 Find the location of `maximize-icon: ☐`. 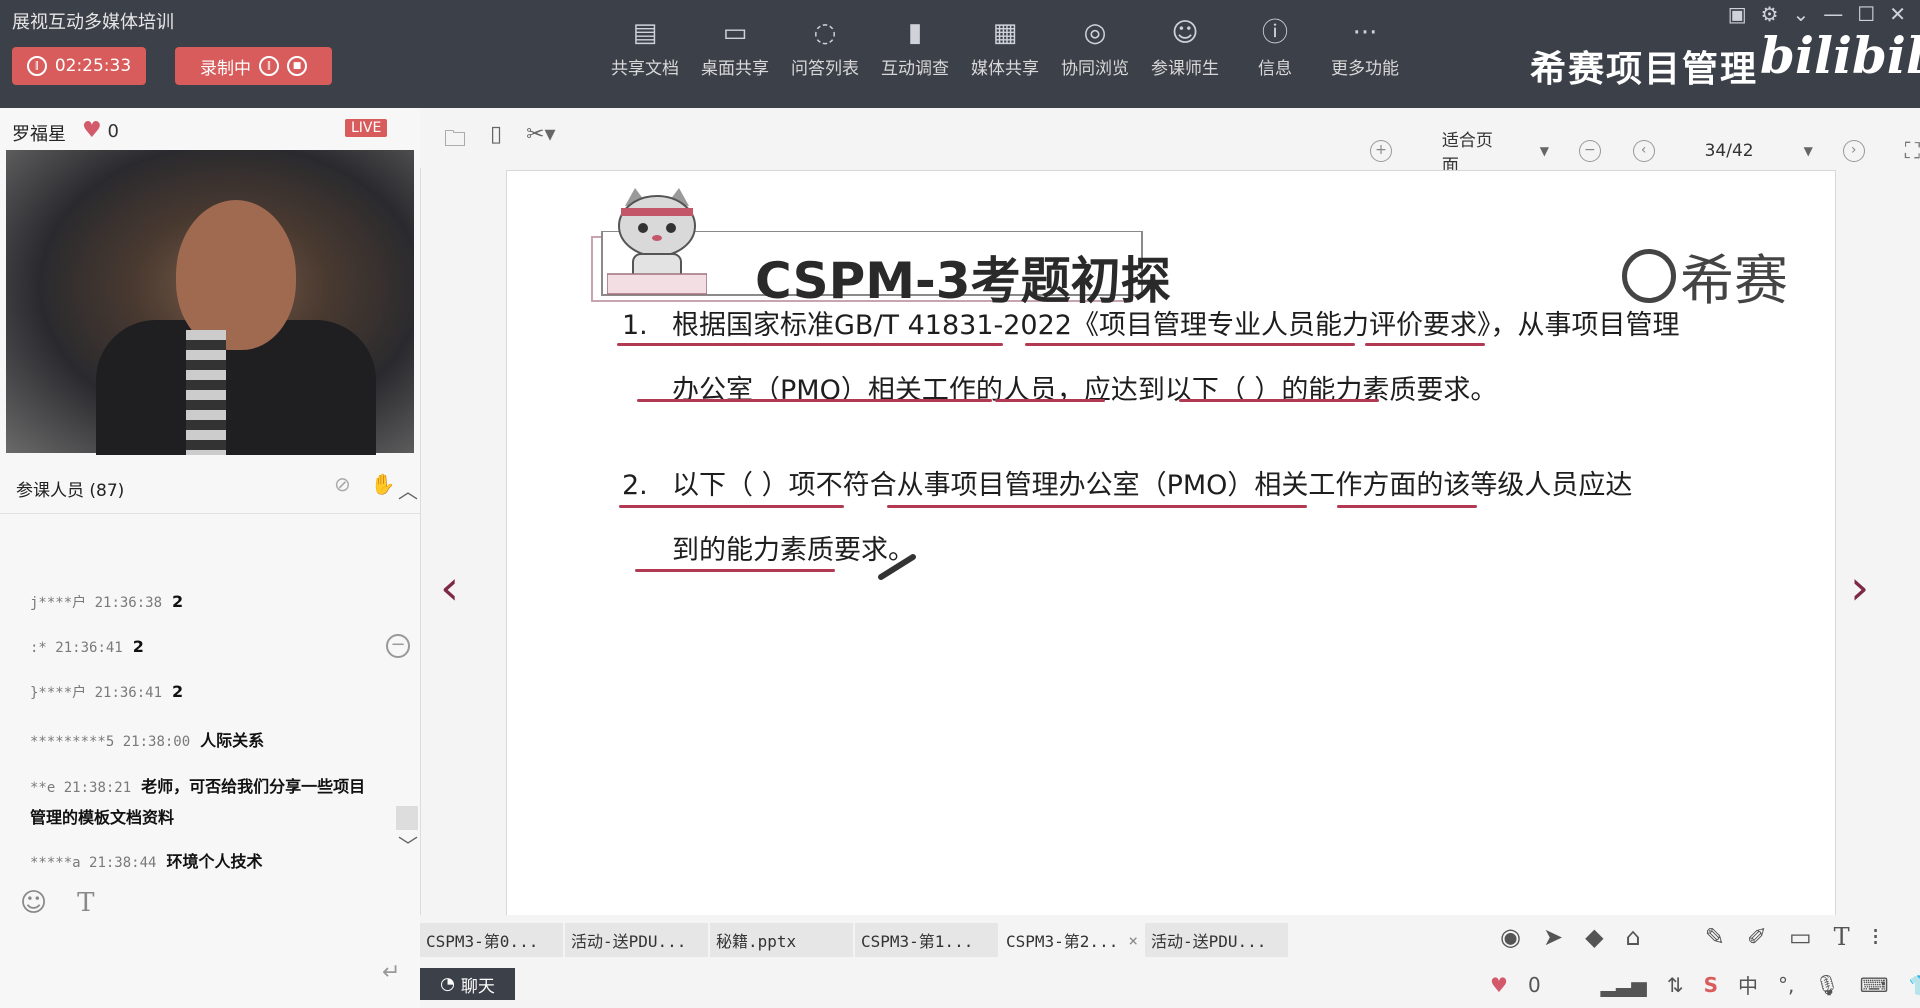

maximize-icon: ☐ is located at coordinates (1866, 14).